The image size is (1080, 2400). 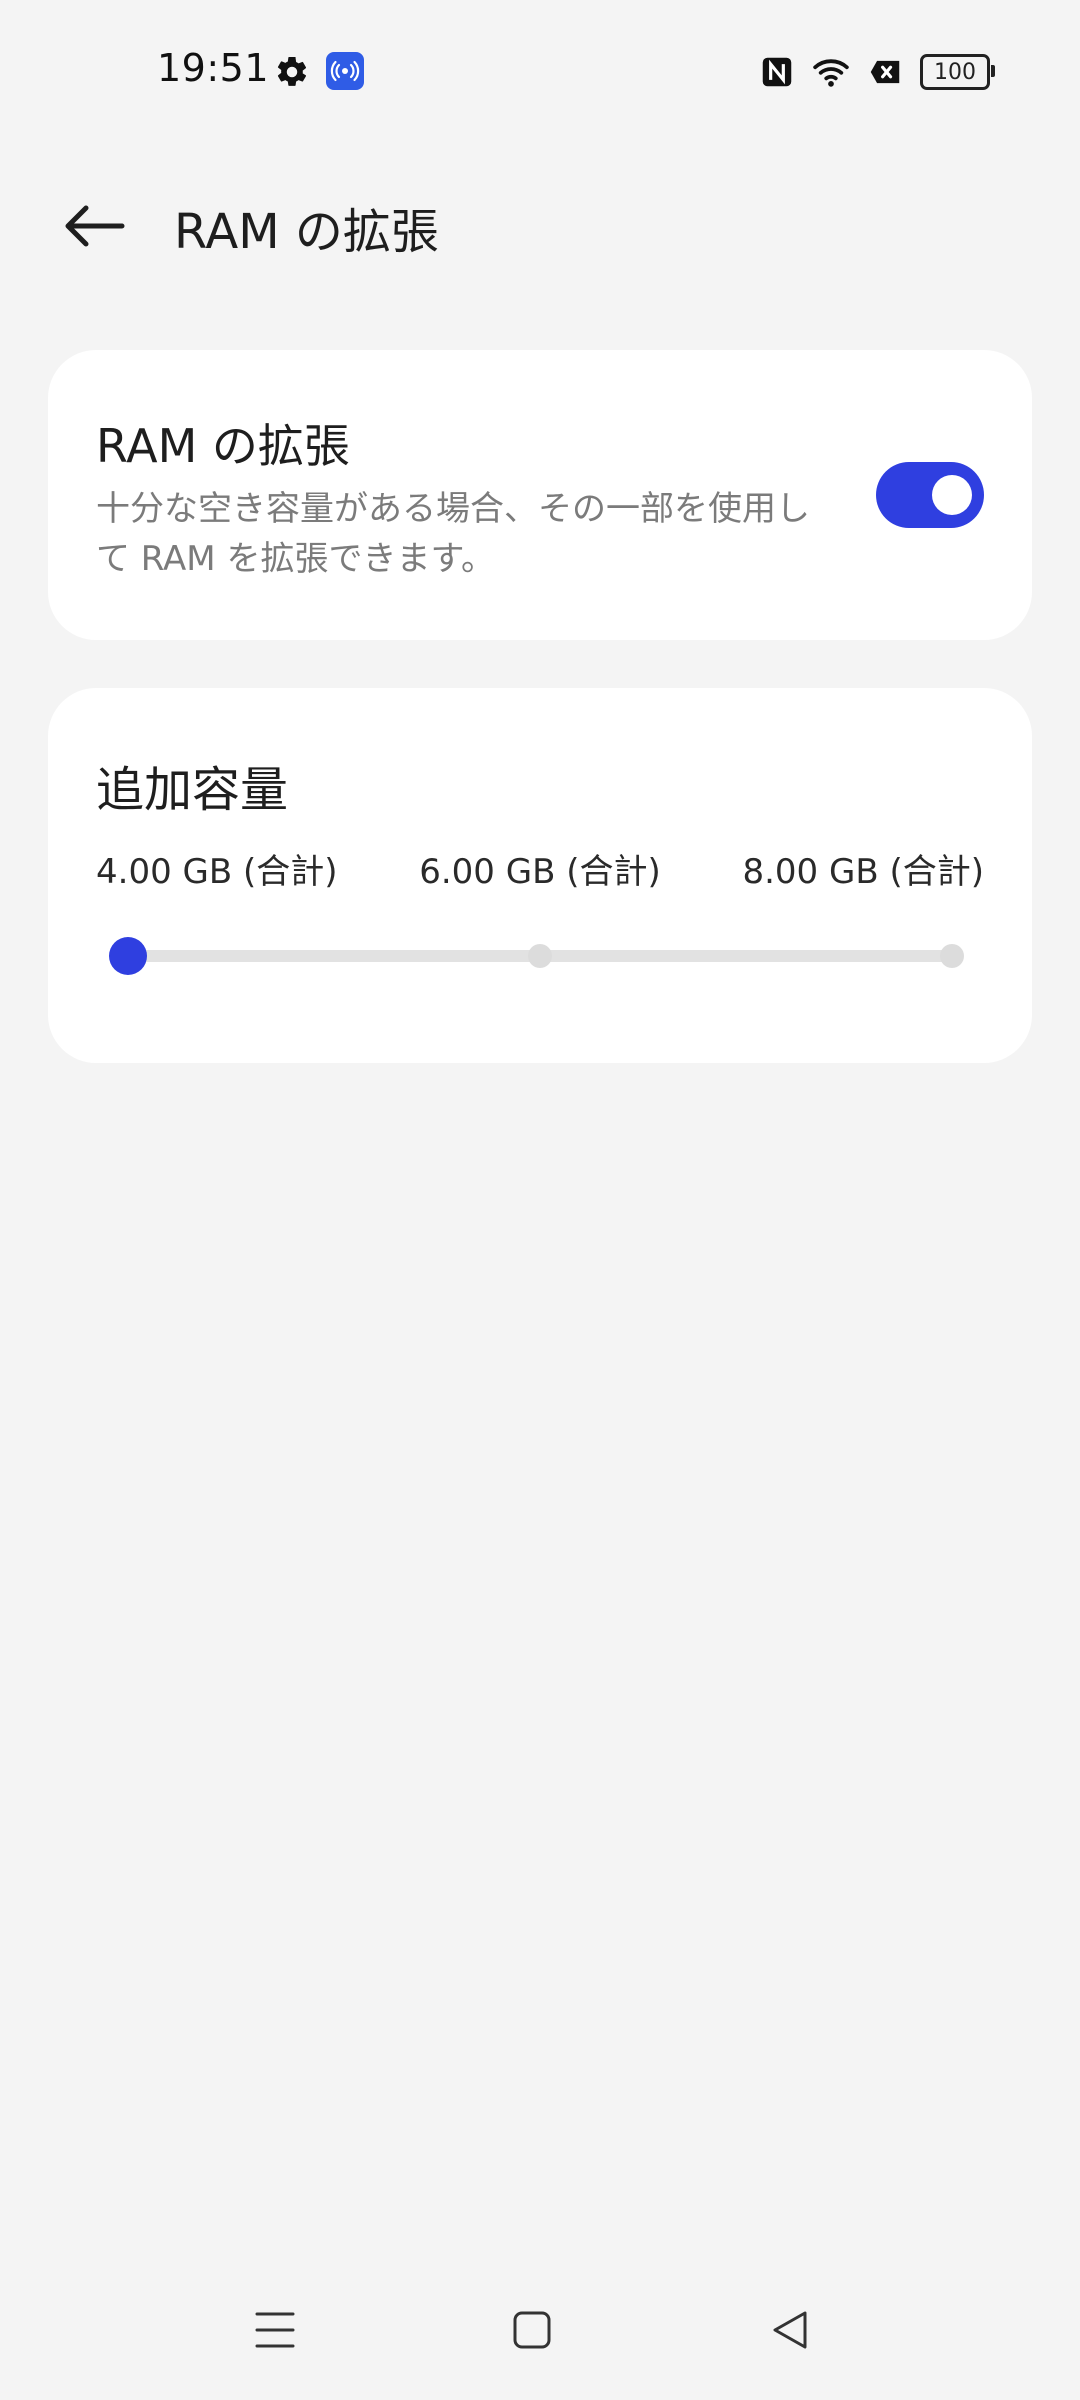 What do you see at coordinates (863, 868) in the screenshot?
I see `capacity-option-8gb: 8.00 GB (合計)` at bounding box center [863, 868].